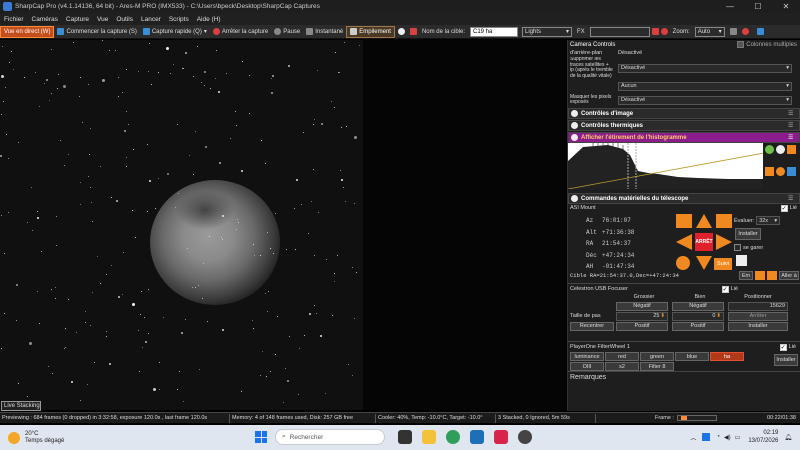 This screenshot has height=450, width=800. What do you see at coordinates (770, 171) in the screenshot?
I see `lock-icon` at bounding box center [770, 171].